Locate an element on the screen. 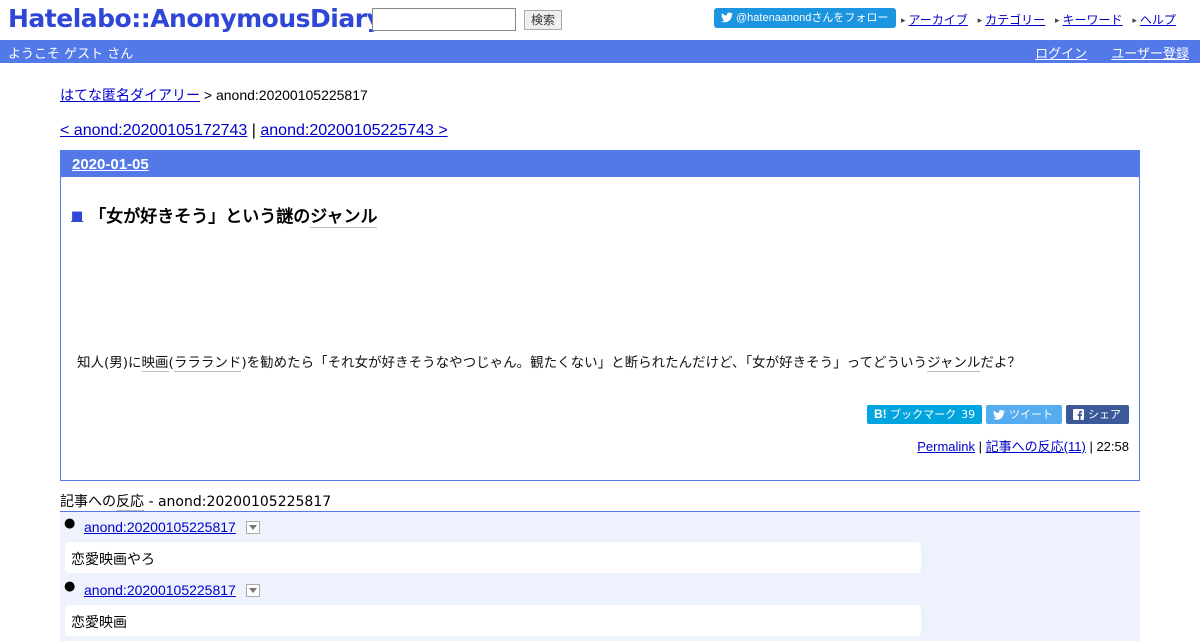 The width and height of the screenshot is (1200, 641). login-link: ログイン is located at coordinates (1061, 54).